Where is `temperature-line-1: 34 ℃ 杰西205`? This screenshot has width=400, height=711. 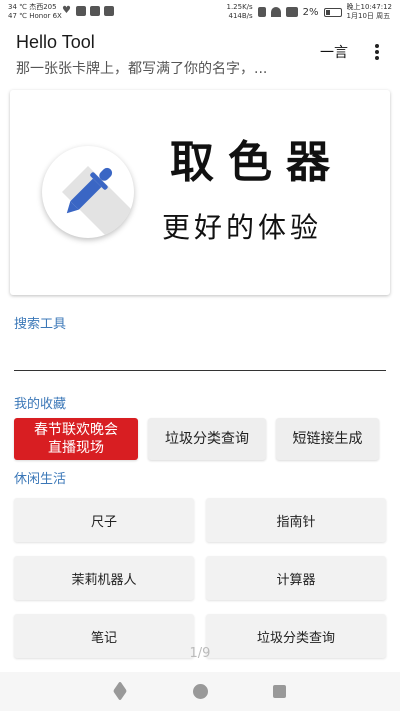
temperature-line-1: 34 ℃ 杰西205 is located at coordinates (32, 7).